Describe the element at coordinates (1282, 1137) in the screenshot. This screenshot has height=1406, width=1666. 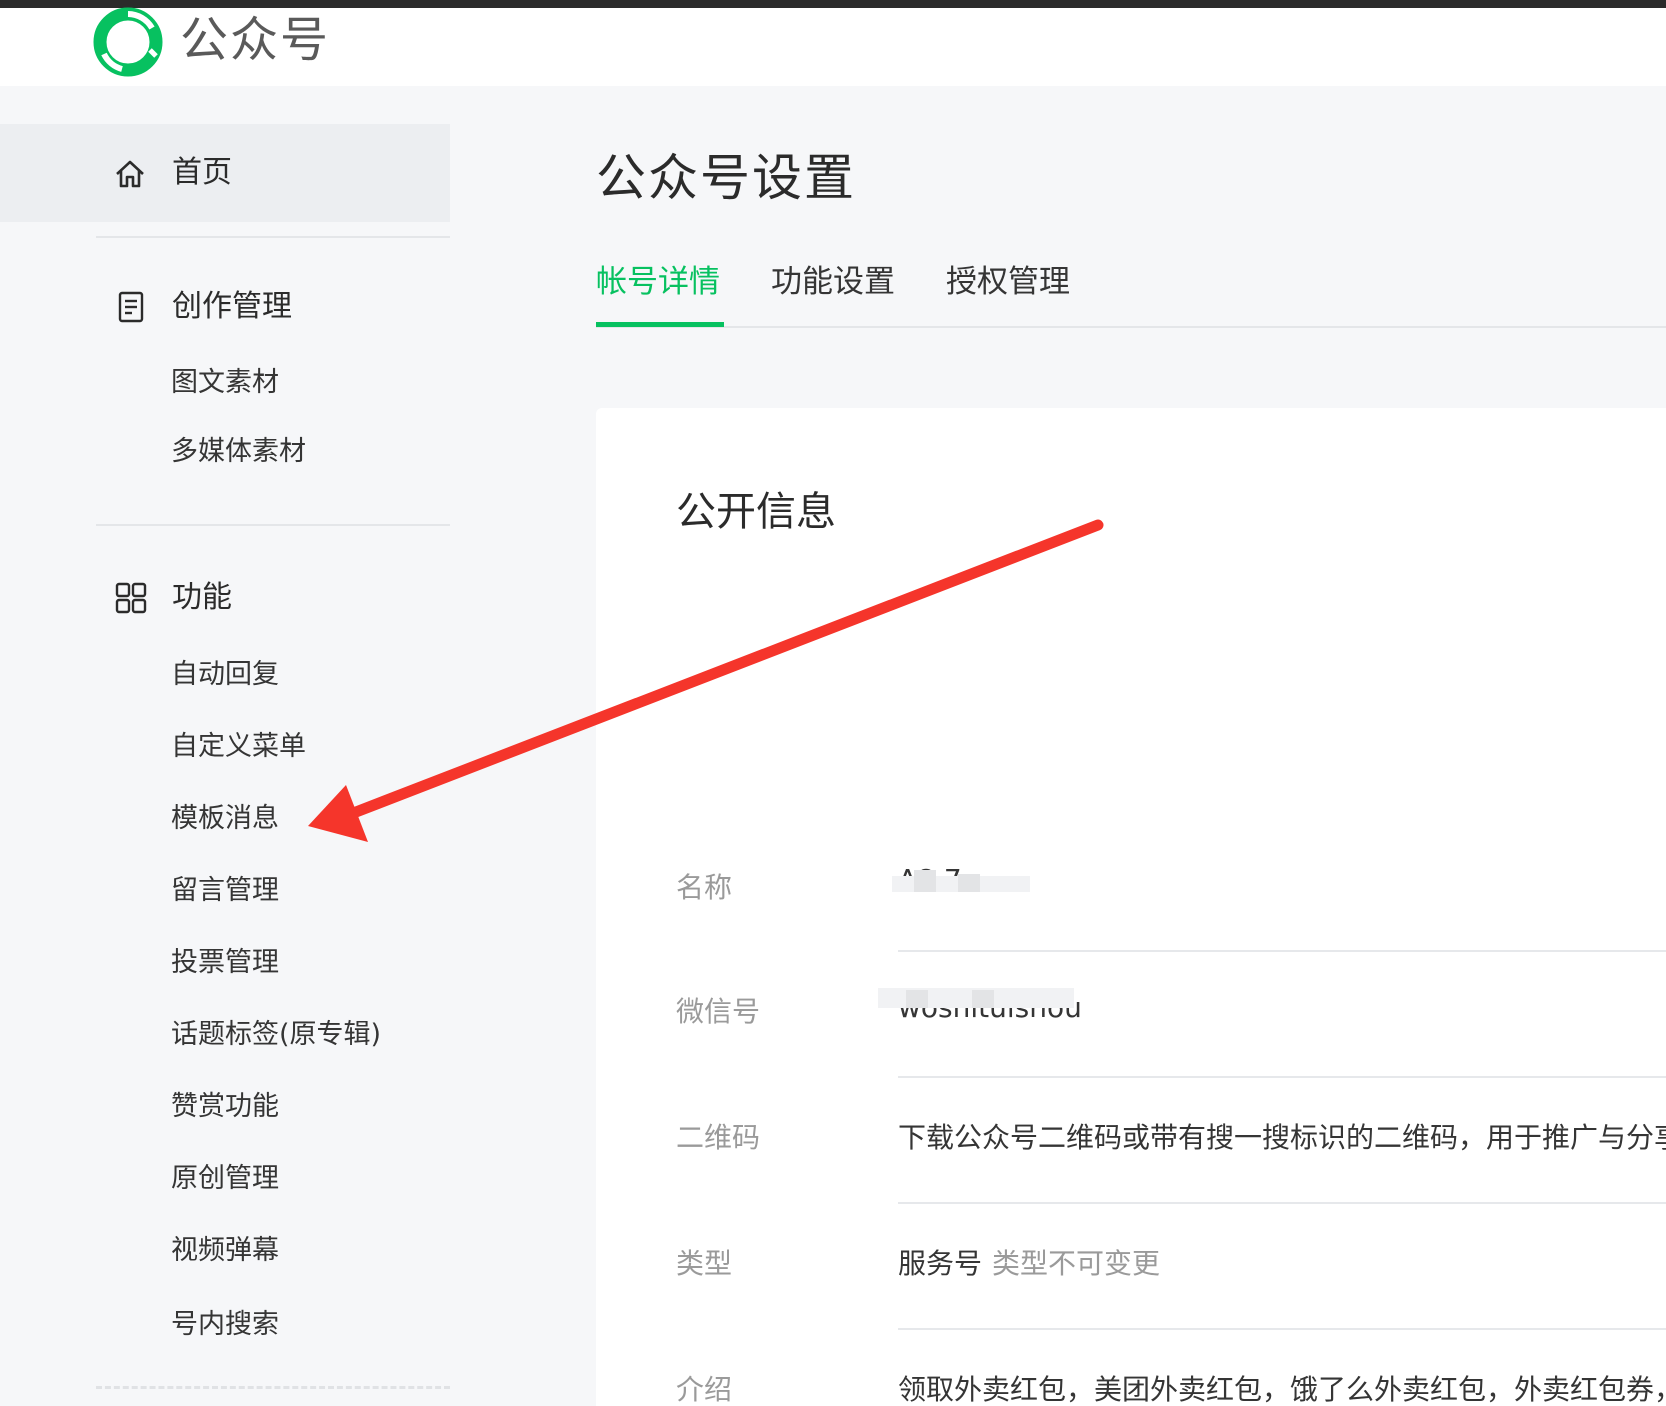
I see `qr-code-description: 下载公众号二维码或带有搜一搜标识的二维码，用于推广与分享` at that location.